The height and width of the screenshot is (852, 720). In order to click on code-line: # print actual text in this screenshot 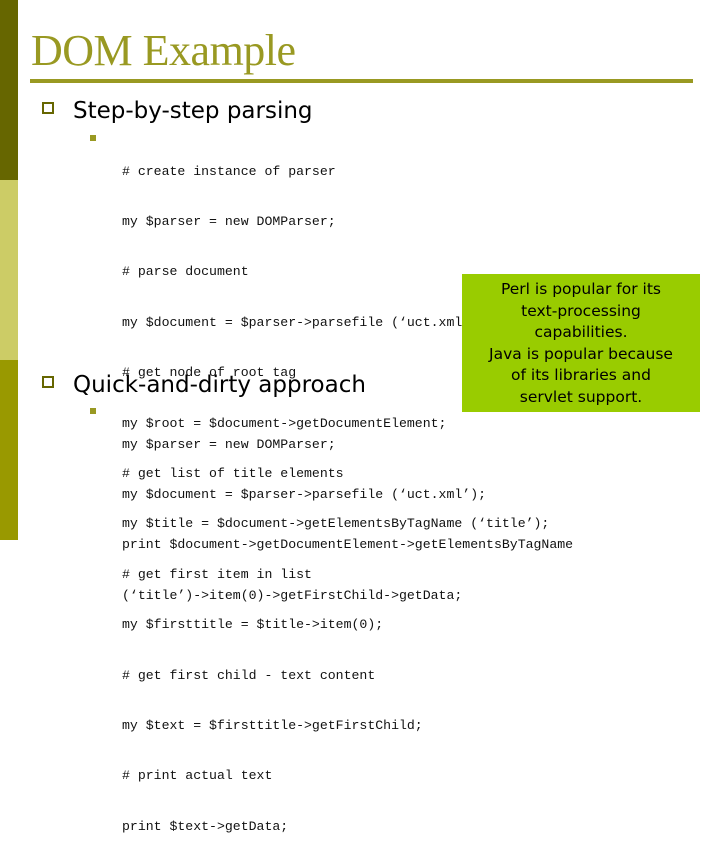, I will do `click(197, 776)`.